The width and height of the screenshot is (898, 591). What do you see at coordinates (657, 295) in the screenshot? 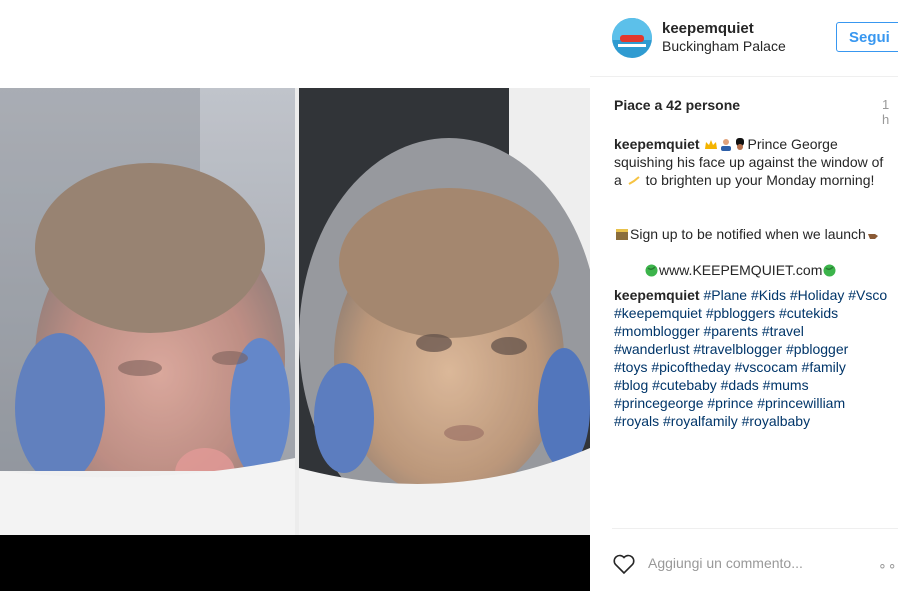
I see `comment-username: keepemquiet` at bounding box center [657, 295].